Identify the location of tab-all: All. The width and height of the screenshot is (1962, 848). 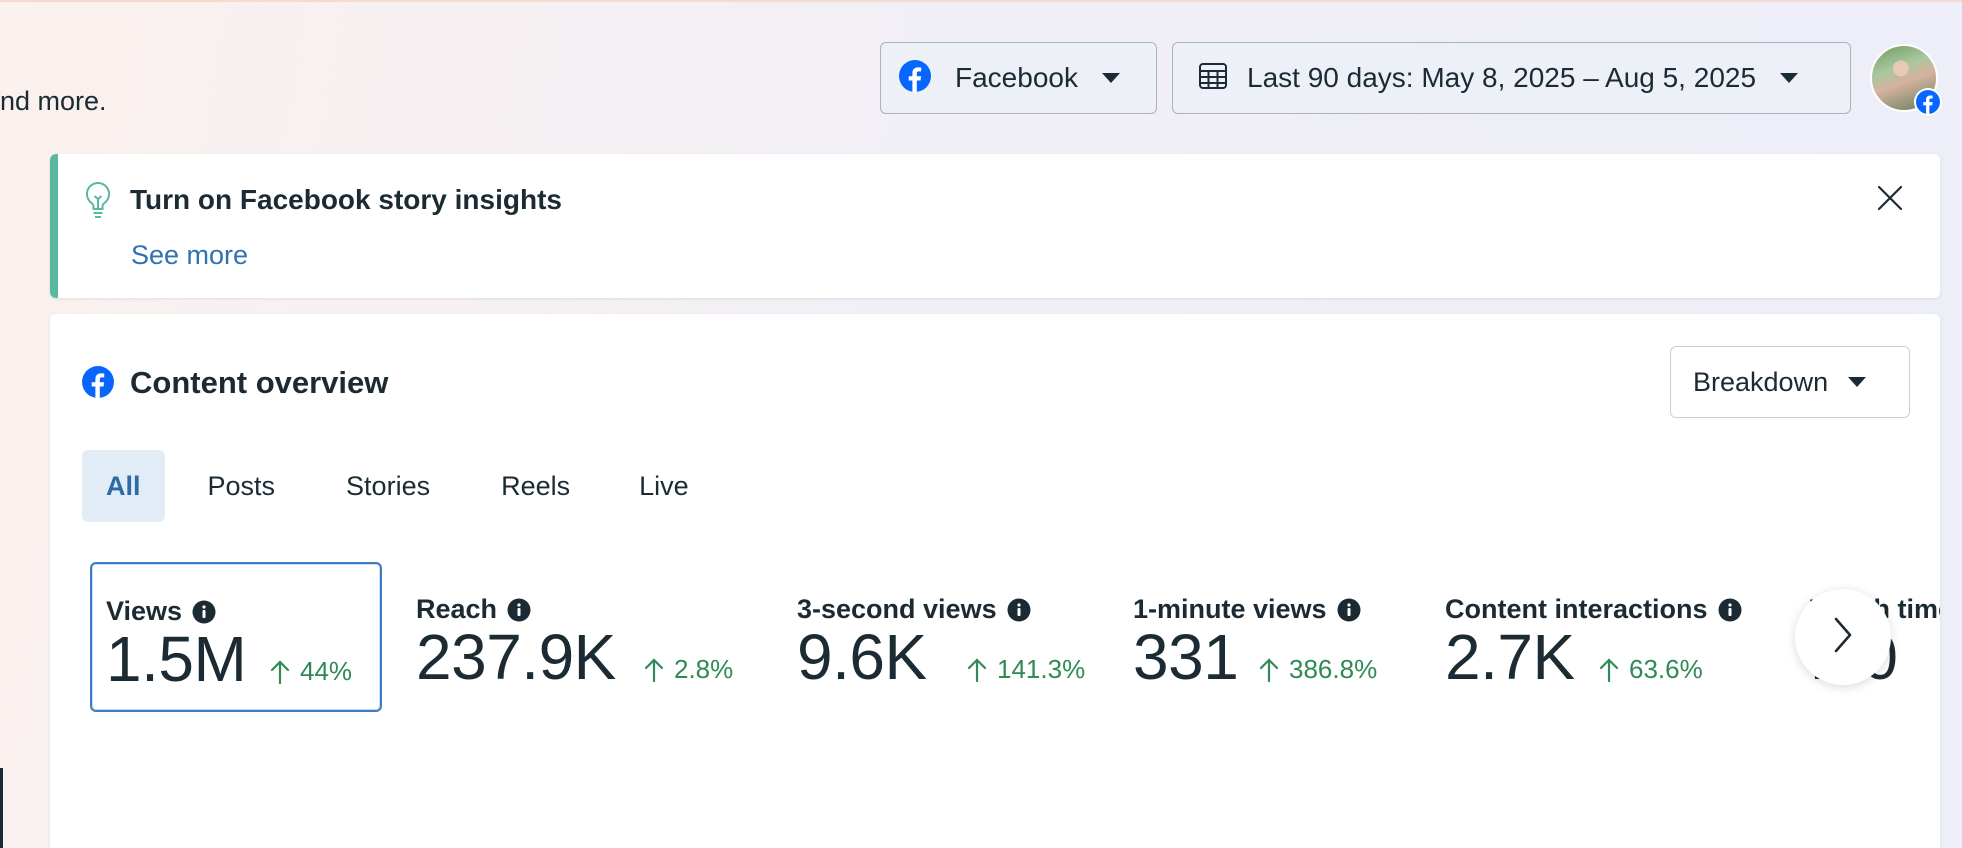
(123, 486).